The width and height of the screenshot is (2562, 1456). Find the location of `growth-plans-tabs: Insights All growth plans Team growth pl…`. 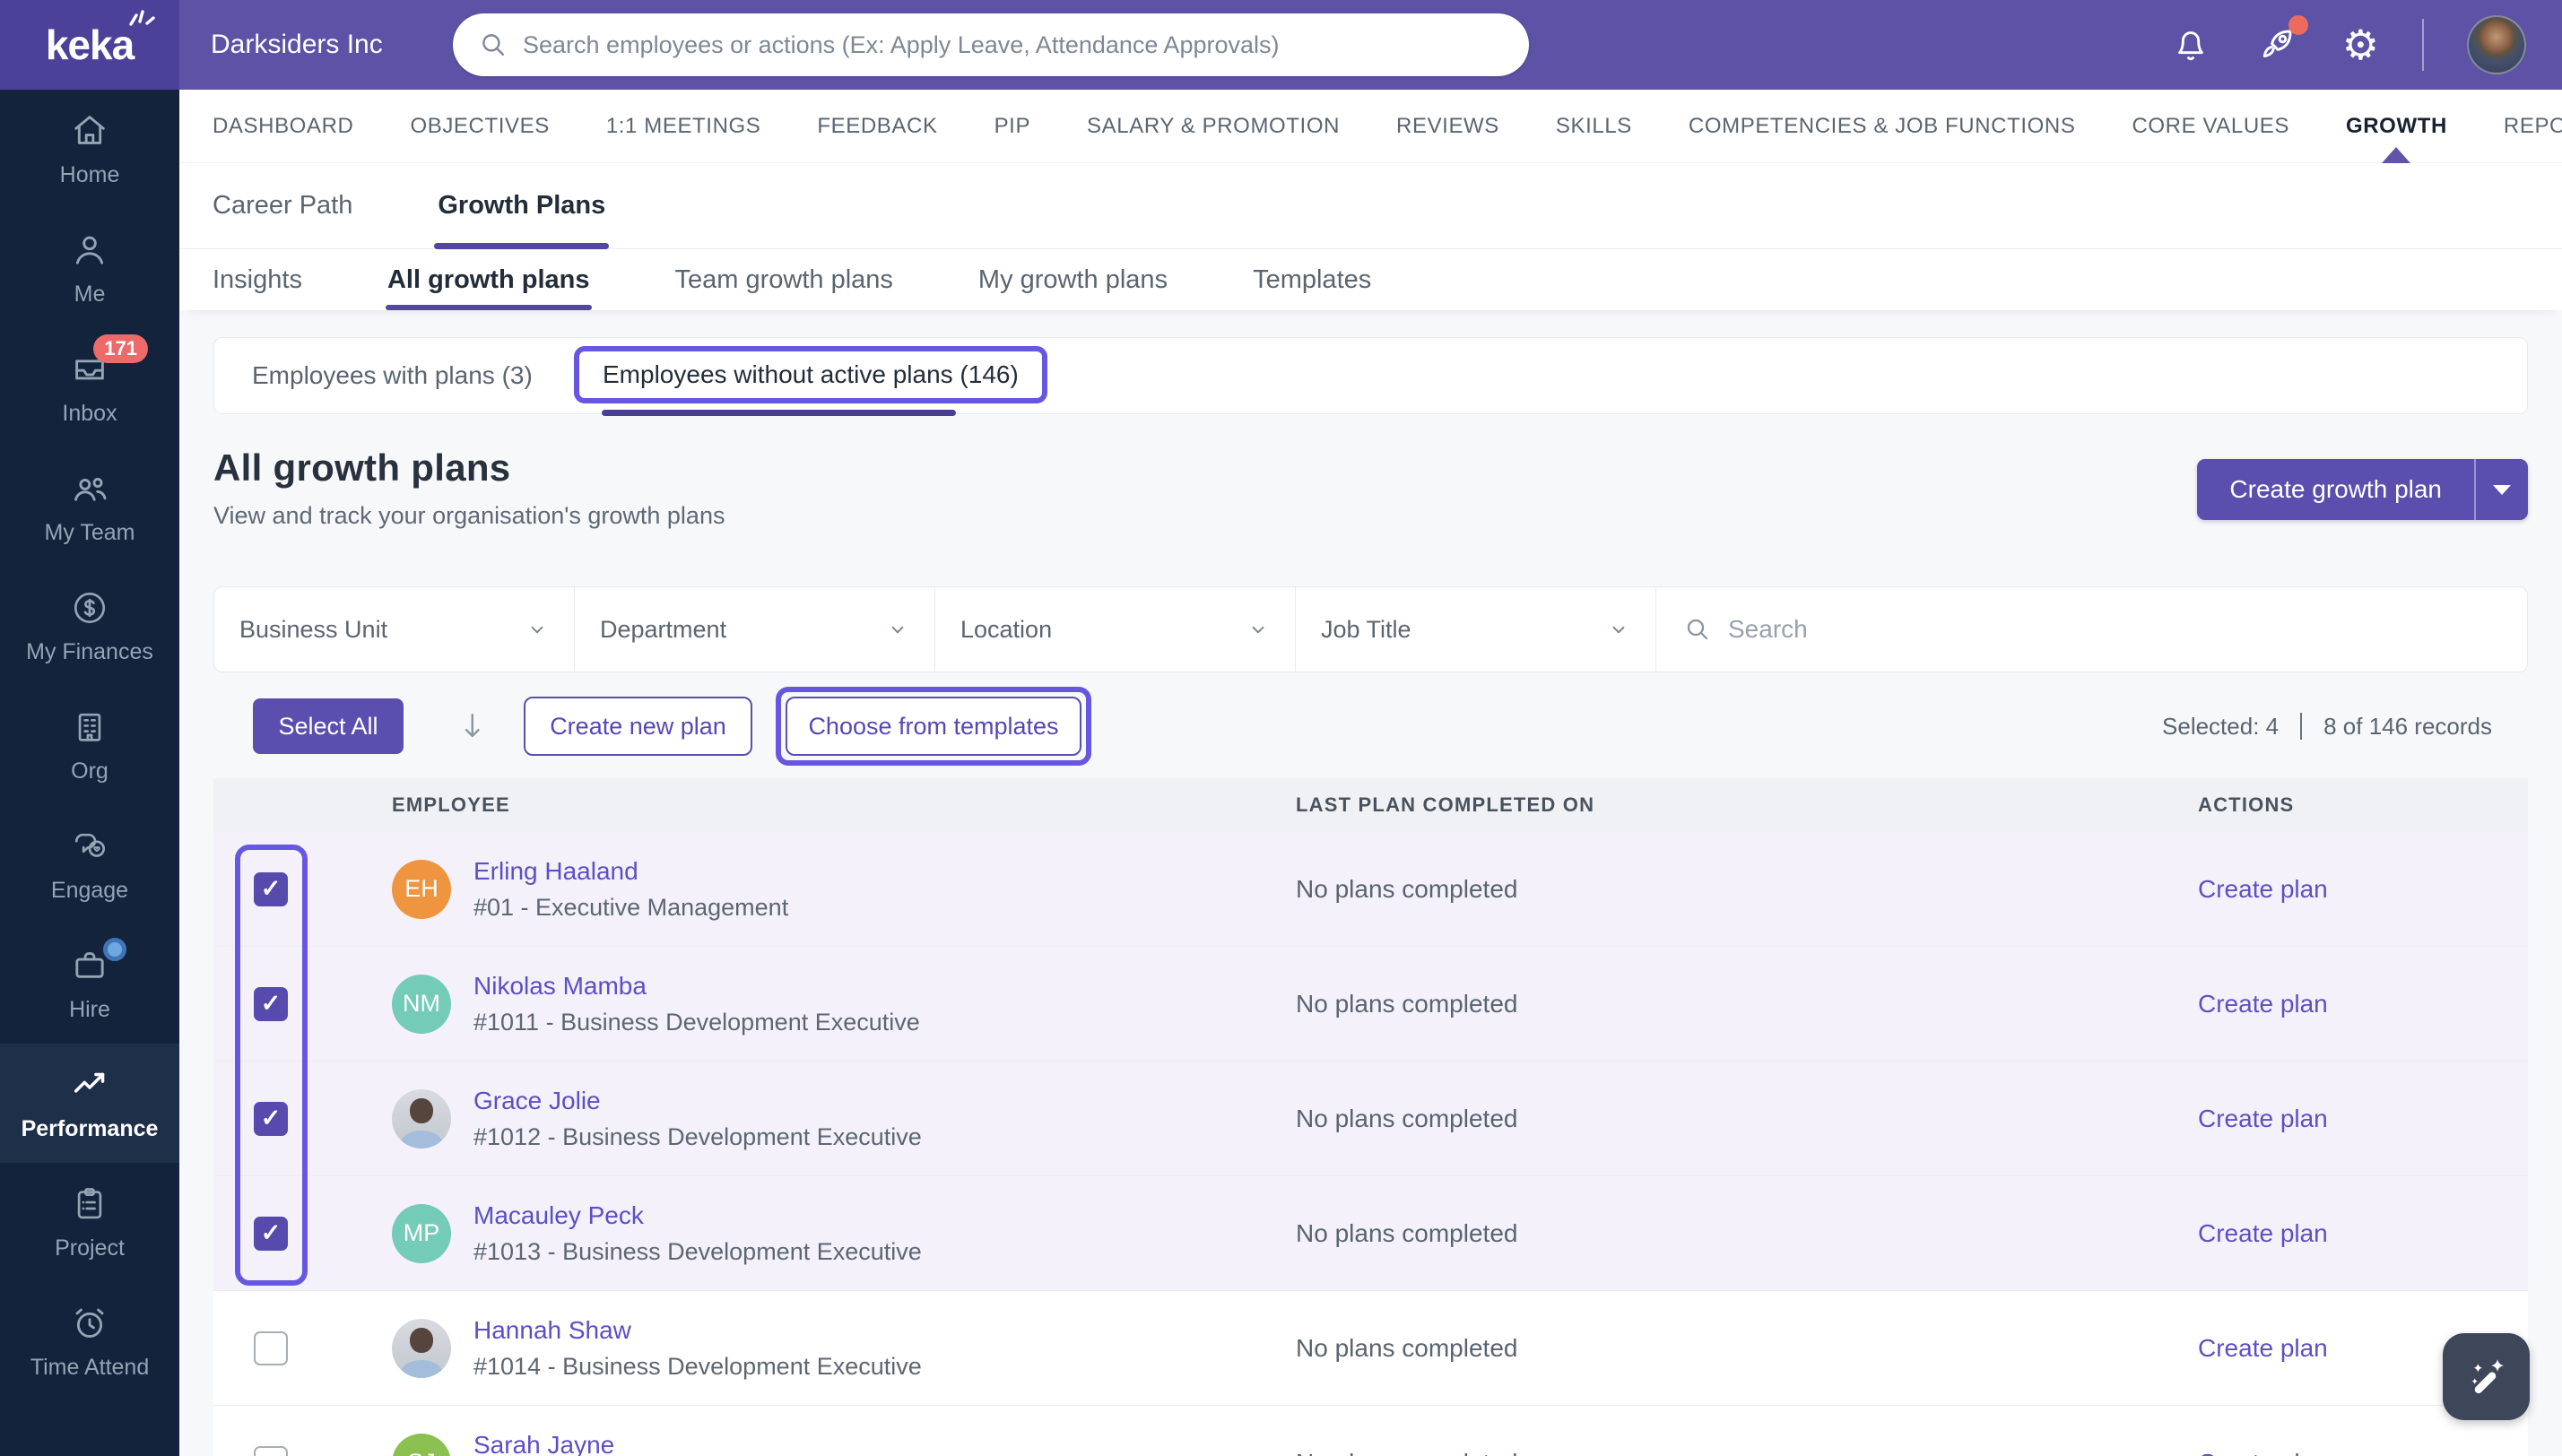

growth-plans-tabs: Insights All growth plans Team growth pl… is located at coordinates (1370, 279).